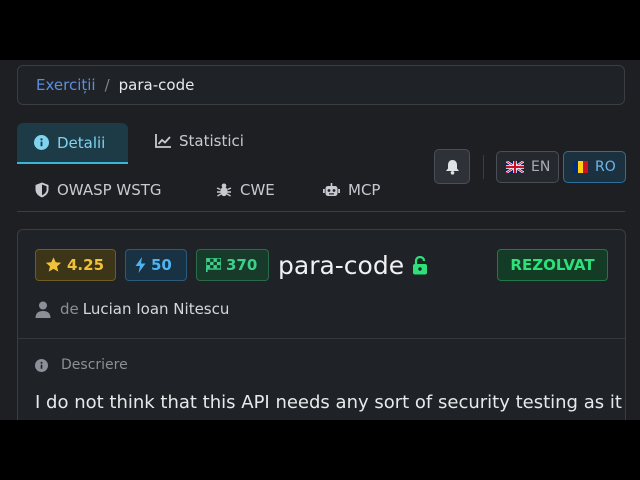 This screenshot has width=640, height=480. Describe the element at coordinates (552, 265) in the screenshot. I see `status-badge: REZOLVAT` at that location.